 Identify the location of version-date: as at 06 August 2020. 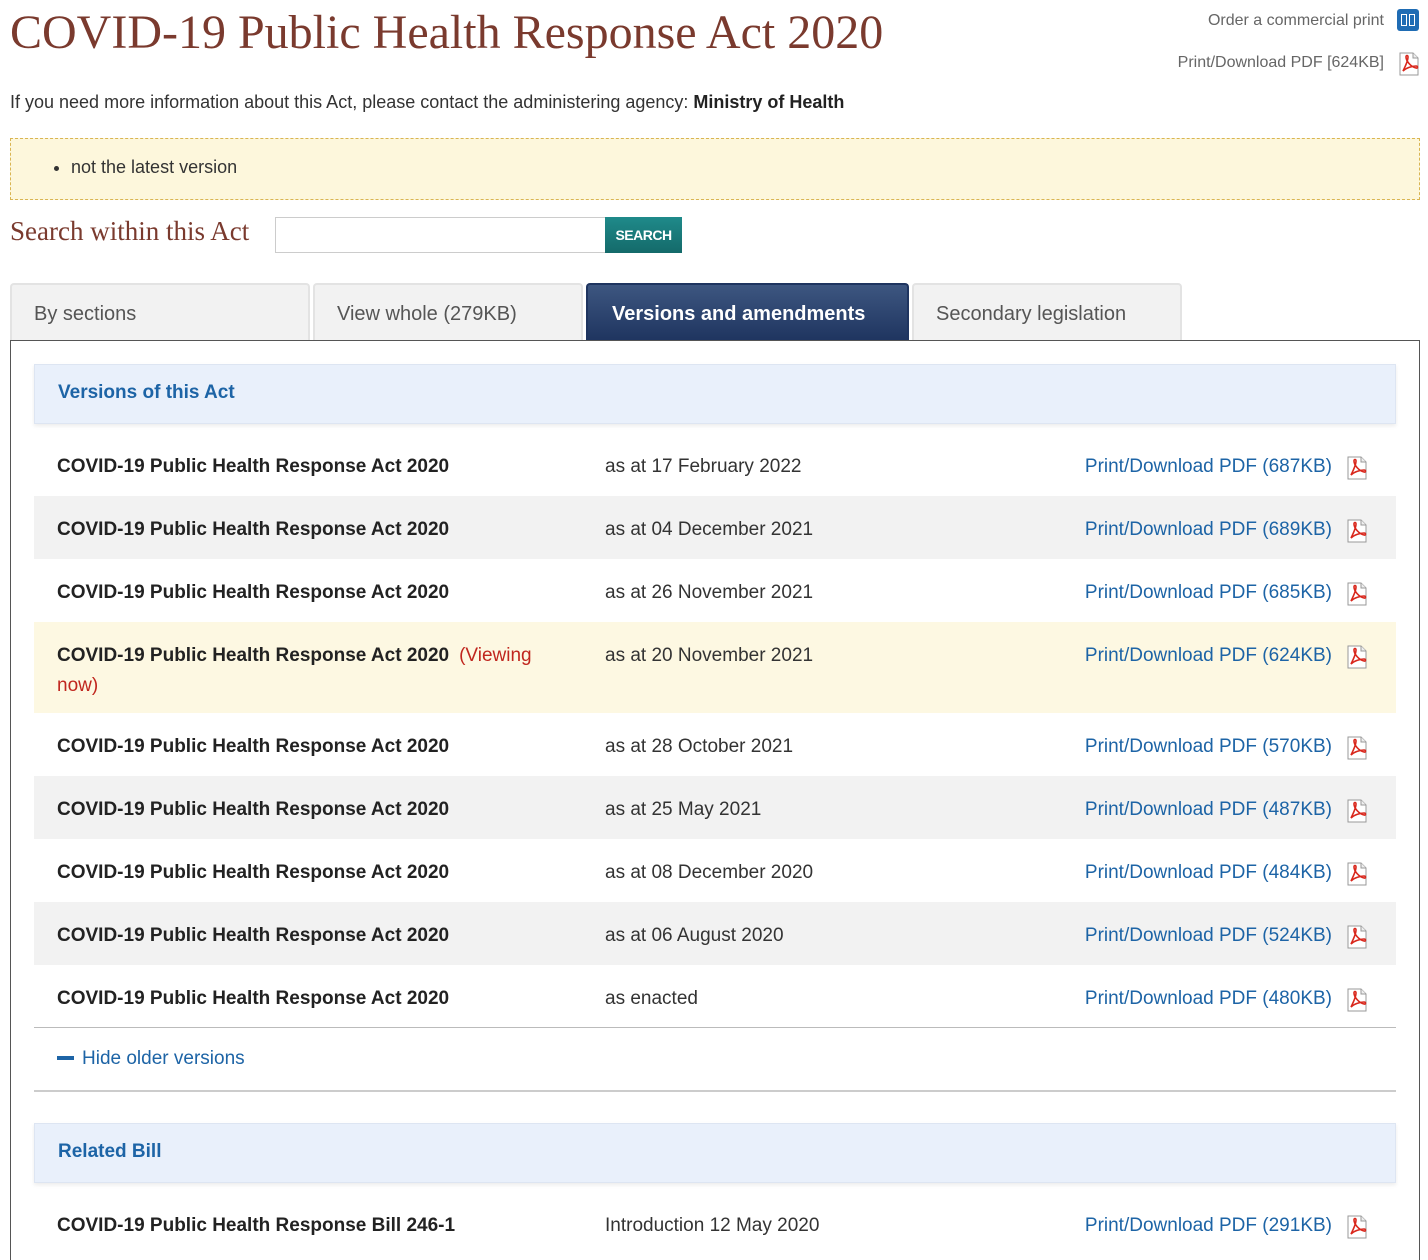
(694, 935).